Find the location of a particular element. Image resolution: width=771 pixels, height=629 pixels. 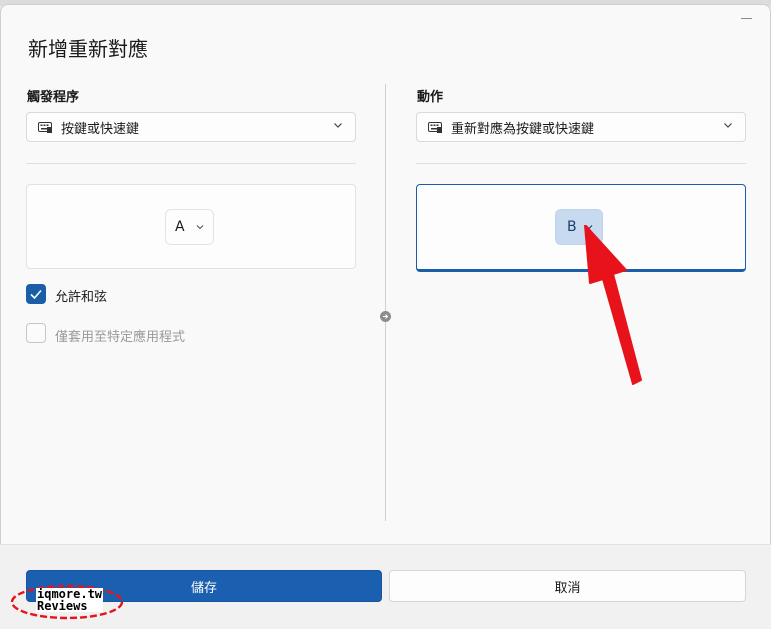

dialog-title: 新增重新對應 is located at coordinates (88, 49).